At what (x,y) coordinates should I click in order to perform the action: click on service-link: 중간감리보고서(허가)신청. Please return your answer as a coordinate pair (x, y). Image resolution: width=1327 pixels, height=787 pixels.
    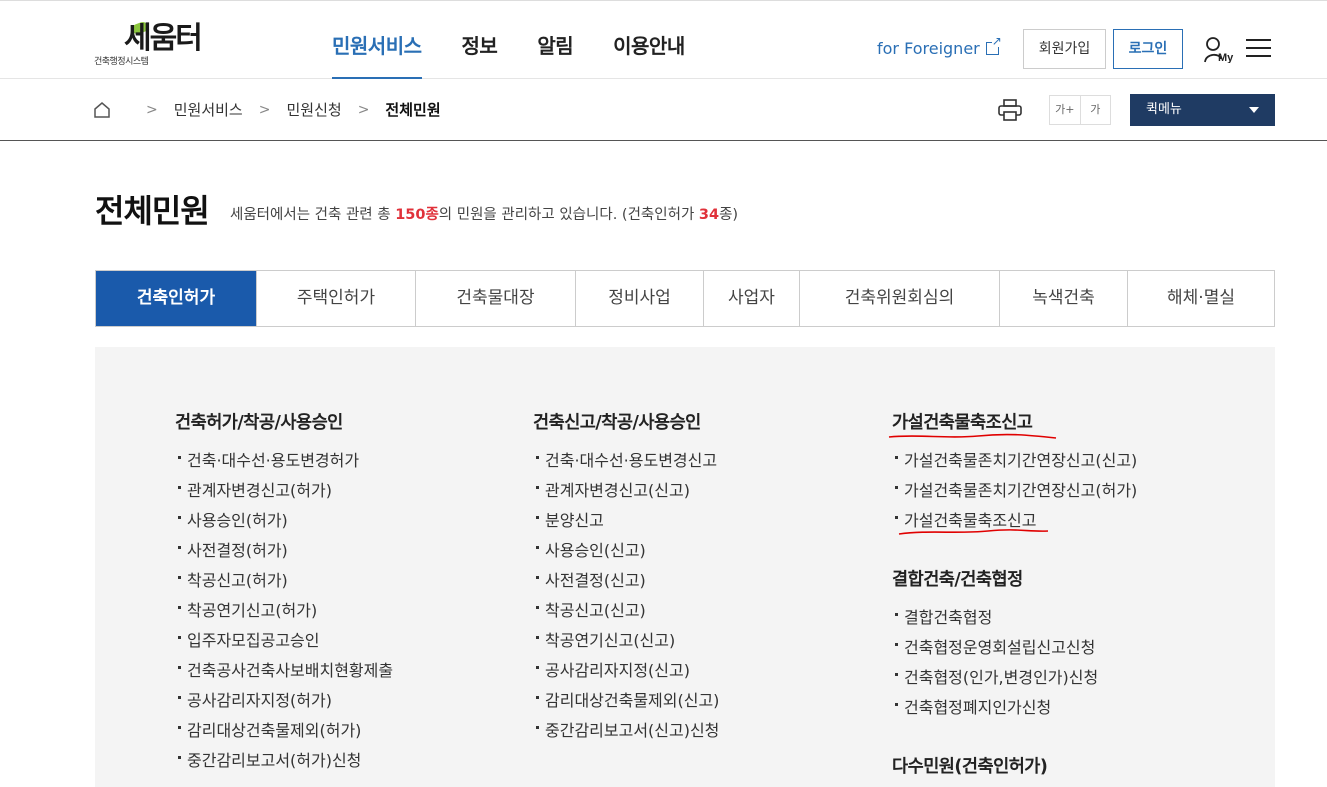
    Looking at the image, I should click on (284, 761).